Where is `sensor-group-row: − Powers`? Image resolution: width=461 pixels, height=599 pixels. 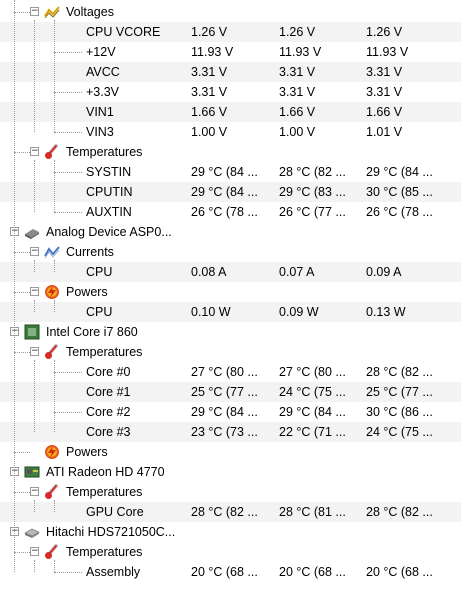 sensor-group-row: − Powers is located at coordinates (230, 292).